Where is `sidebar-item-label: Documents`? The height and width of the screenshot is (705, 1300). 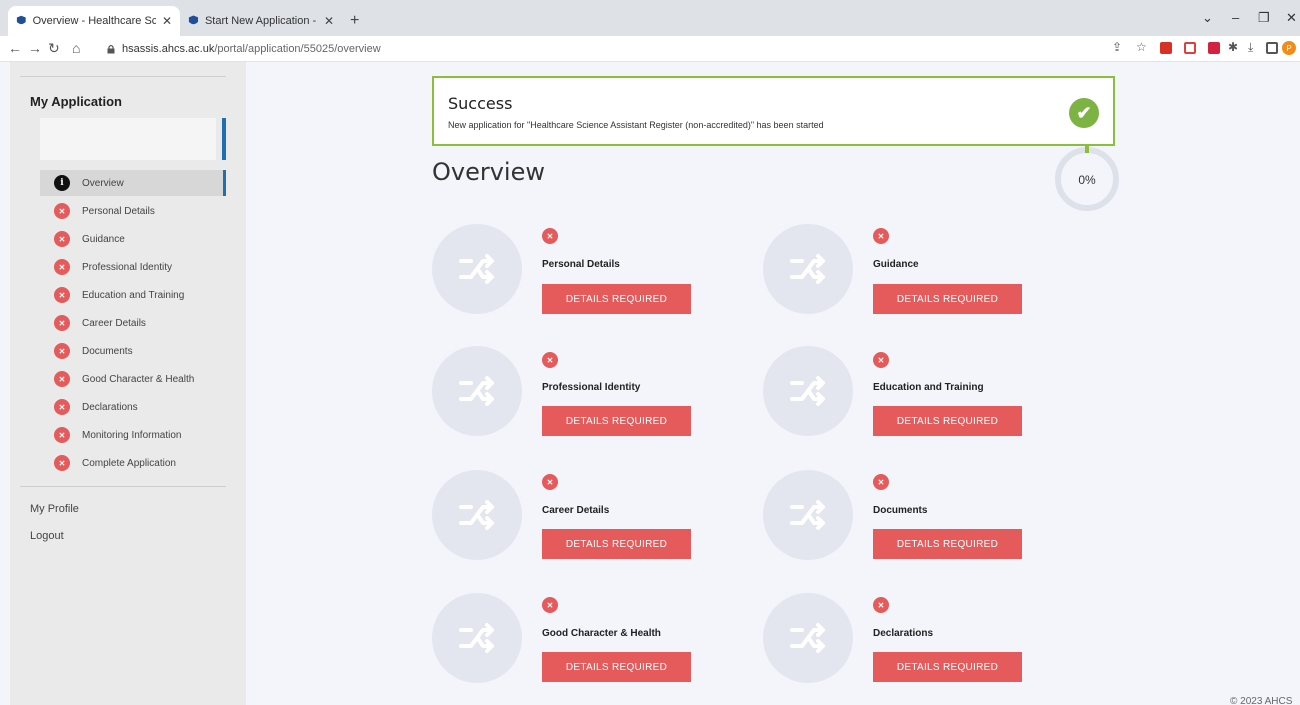
sidebar-item-label: Documents is located at coordinates (107, 351).